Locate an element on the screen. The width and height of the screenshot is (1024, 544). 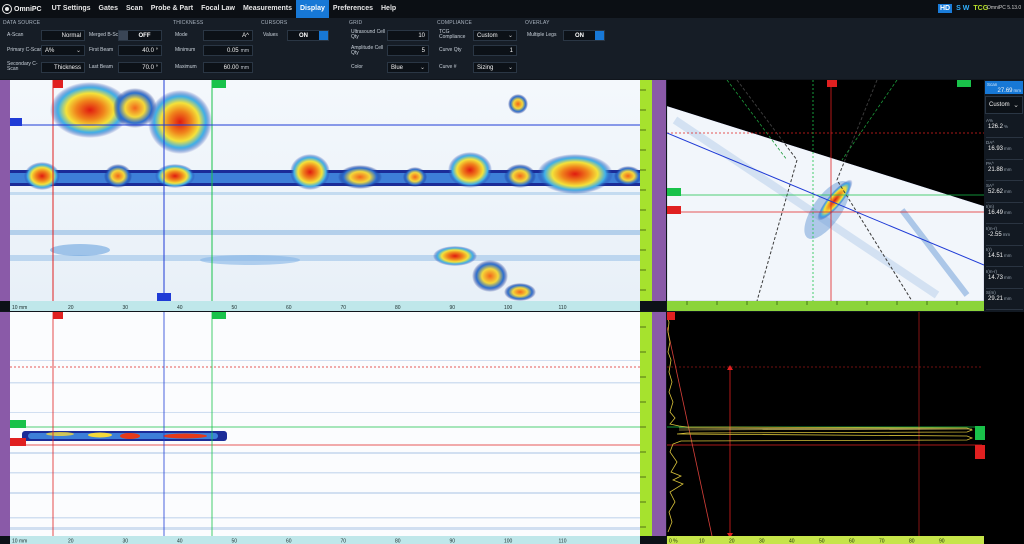
grid-color-select: Blue ⌄ is located at coordinates (408, 67).